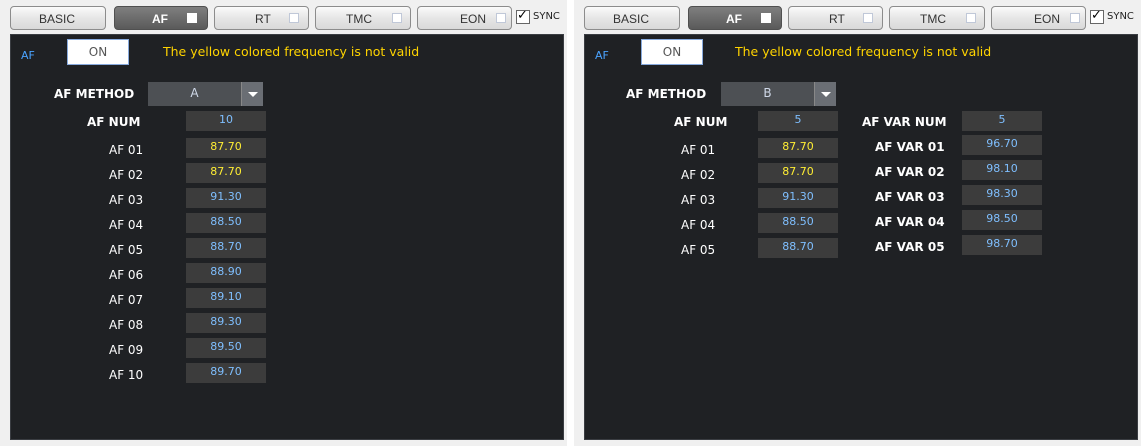  Describe the element at coordinates (226, 298) in the screenshot. I see `af-frequency-field: 89.10` at that location.